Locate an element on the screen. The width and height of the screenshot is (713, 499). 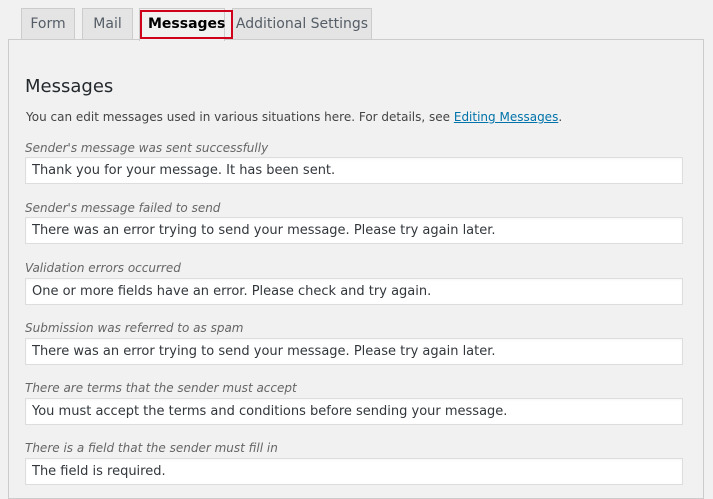
tab-form-label: Form is located at coordinates (48, 24).